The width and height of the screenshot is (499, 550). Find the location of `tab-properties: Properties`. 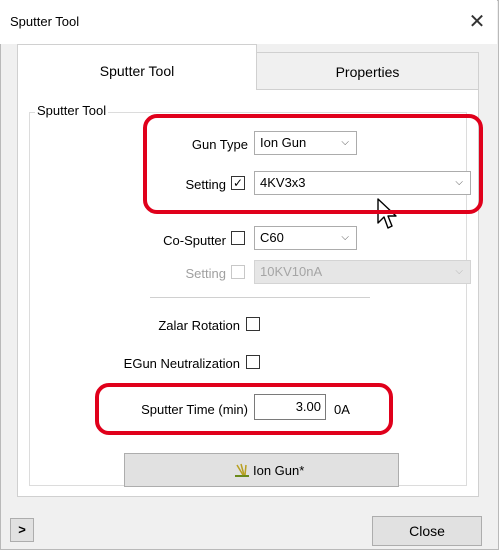

tab-properties: Properties is located at coordinates (367, 71).